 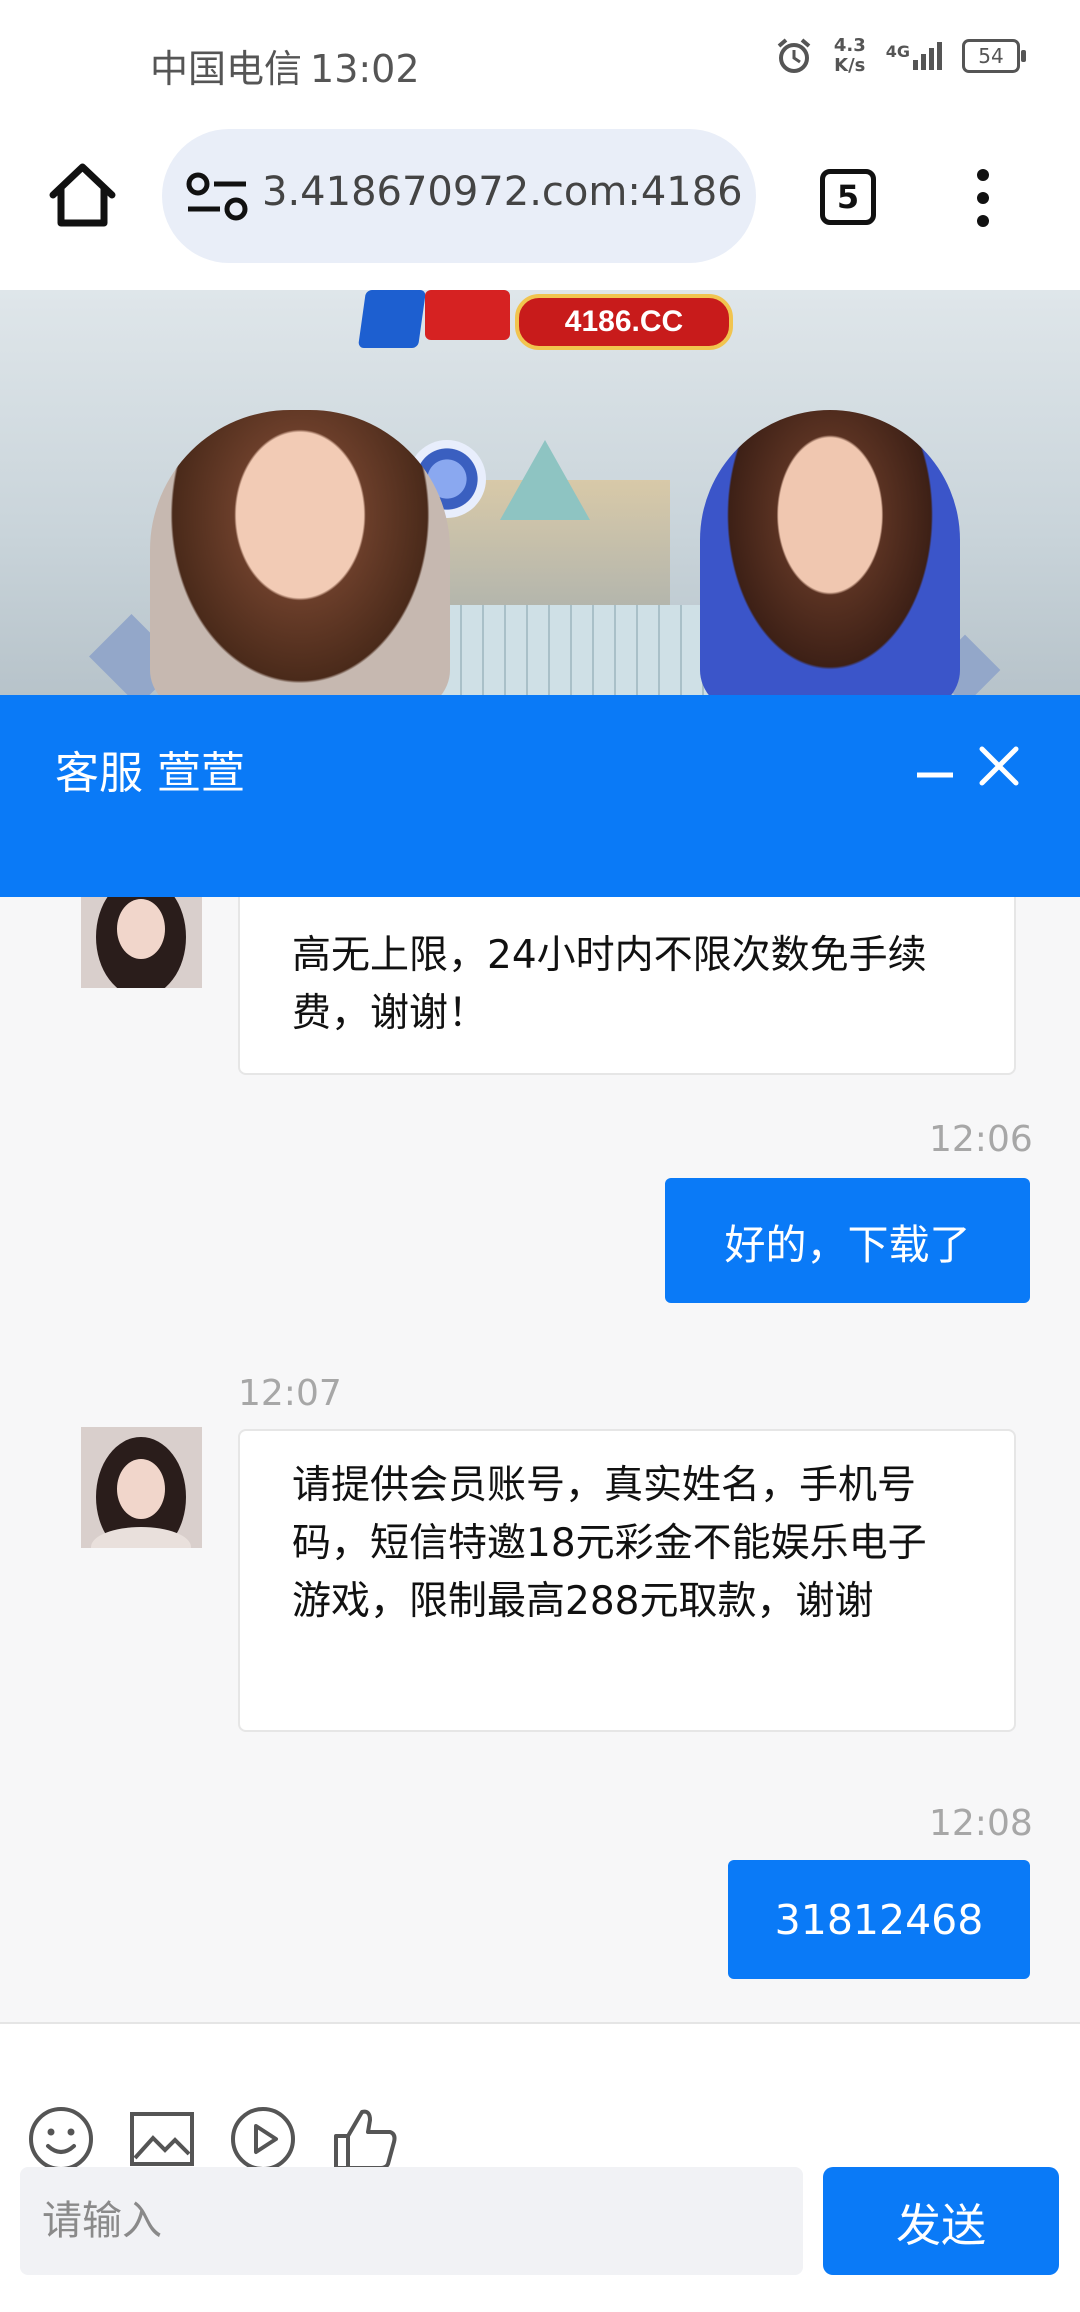 What do you see at coordinates (365, 2139) in the screenshot?
I see `thumbs-up-icon` at bounding box center [365, 2139].